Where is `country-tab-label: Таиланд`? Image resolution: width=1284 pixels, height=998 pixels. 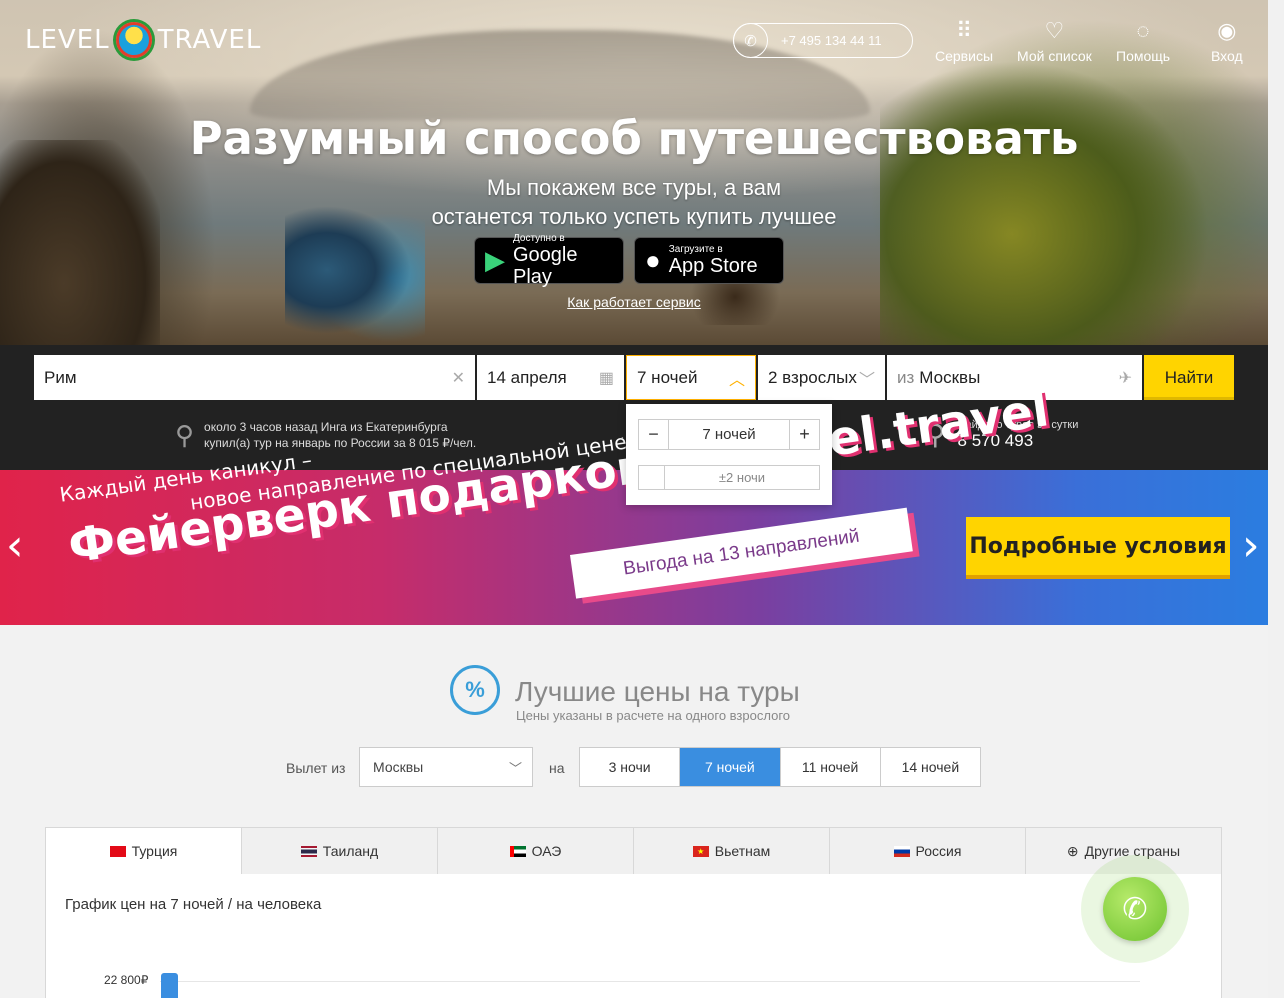 country-tab-label: Таиланд is located at coordinates (350, 851).